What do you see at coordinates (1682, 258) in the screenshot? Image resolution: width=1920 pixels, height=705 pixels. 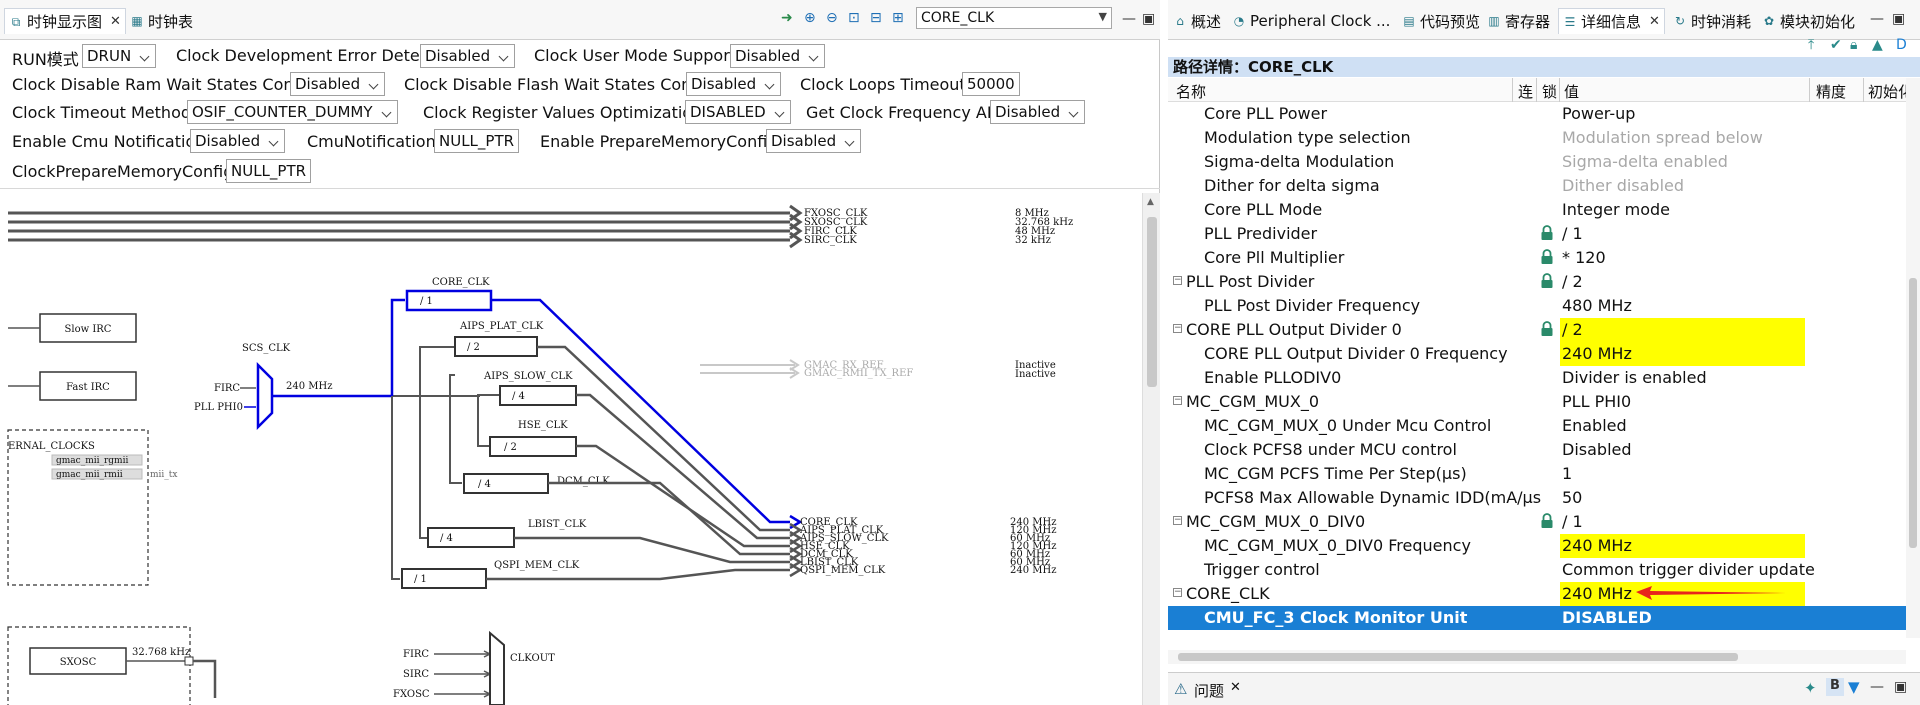 I see `details-row-value: * 120` at bounding box center [1682, 258].